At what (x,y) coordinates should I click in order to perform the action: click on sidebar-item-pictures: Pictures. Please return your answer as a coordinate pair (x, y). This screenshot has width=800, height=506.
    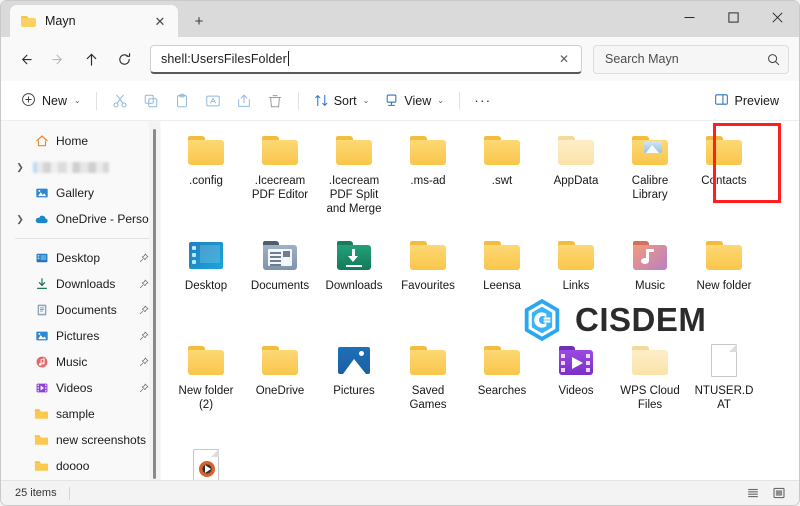
    Looking at the image, I should click on (80, 336).